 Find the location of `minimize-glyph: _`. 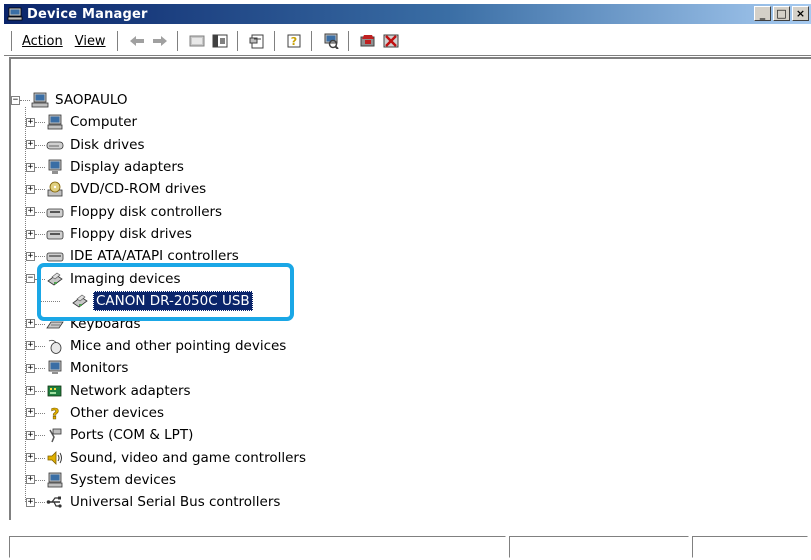

minimize-glyph: _ is located at coordinates (762, 13).